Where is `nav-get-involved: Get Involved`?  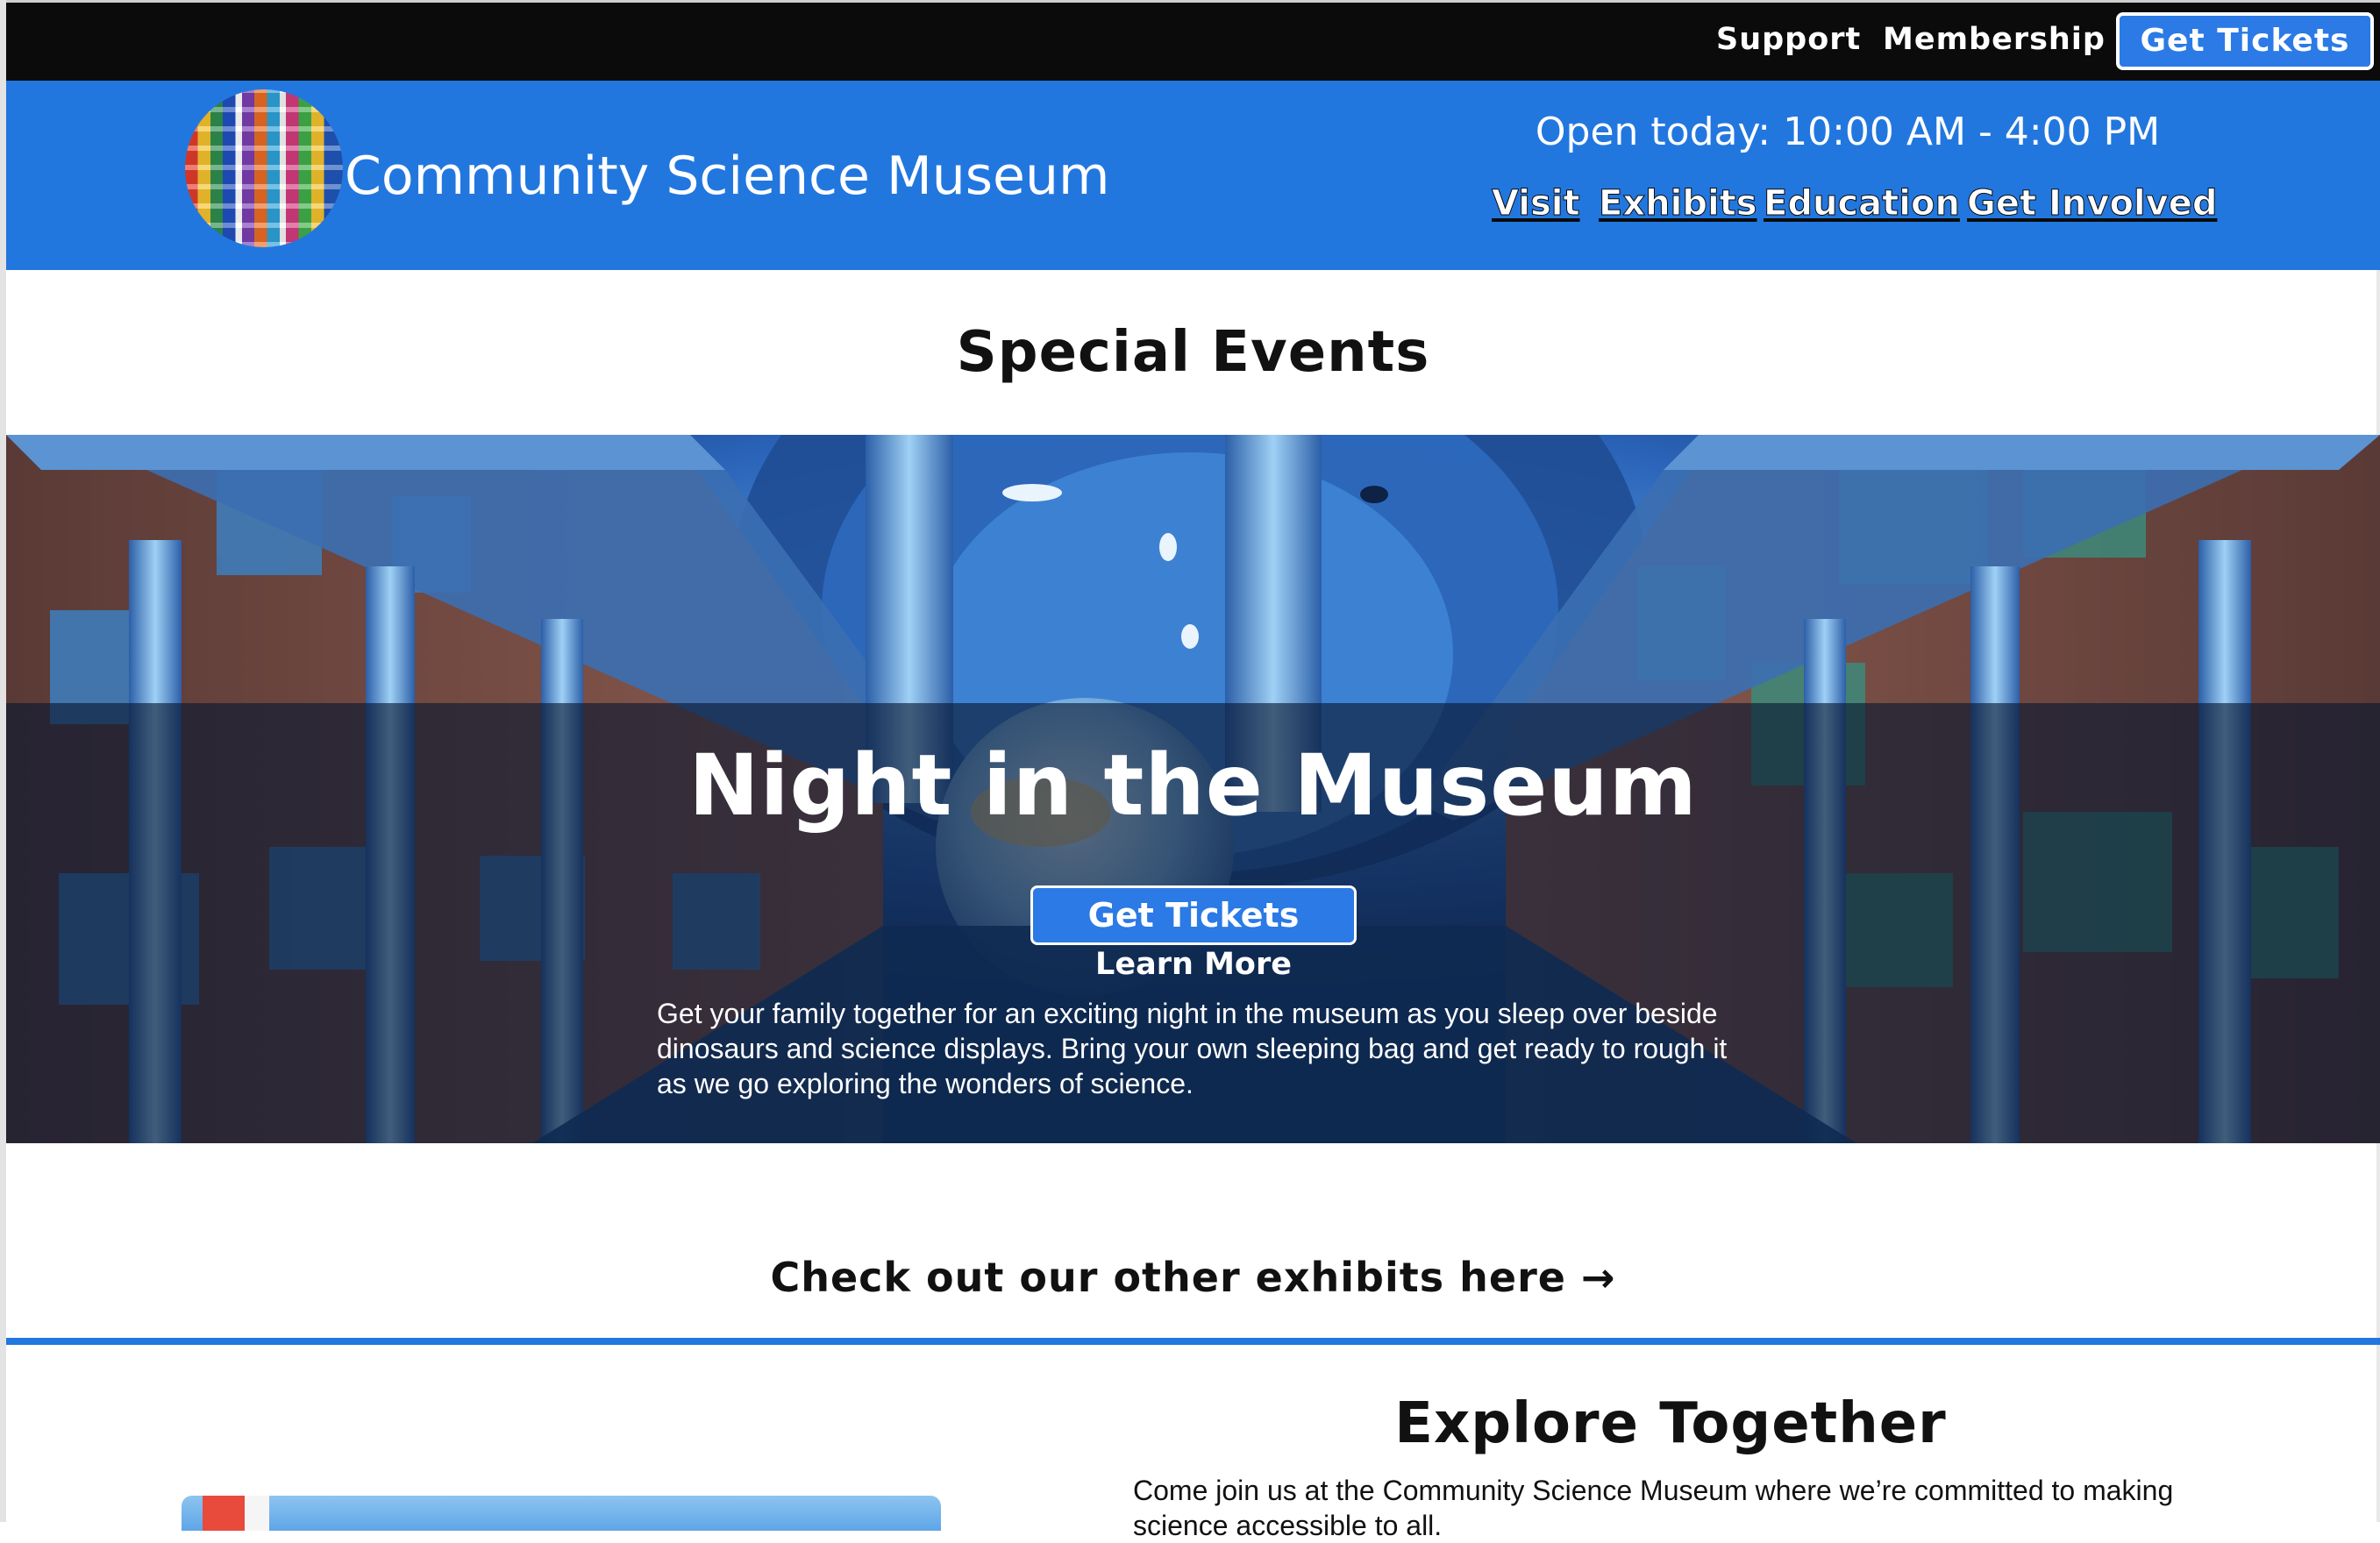 nav-get-involved: Get Involved is located at coordinates (2091, 203).